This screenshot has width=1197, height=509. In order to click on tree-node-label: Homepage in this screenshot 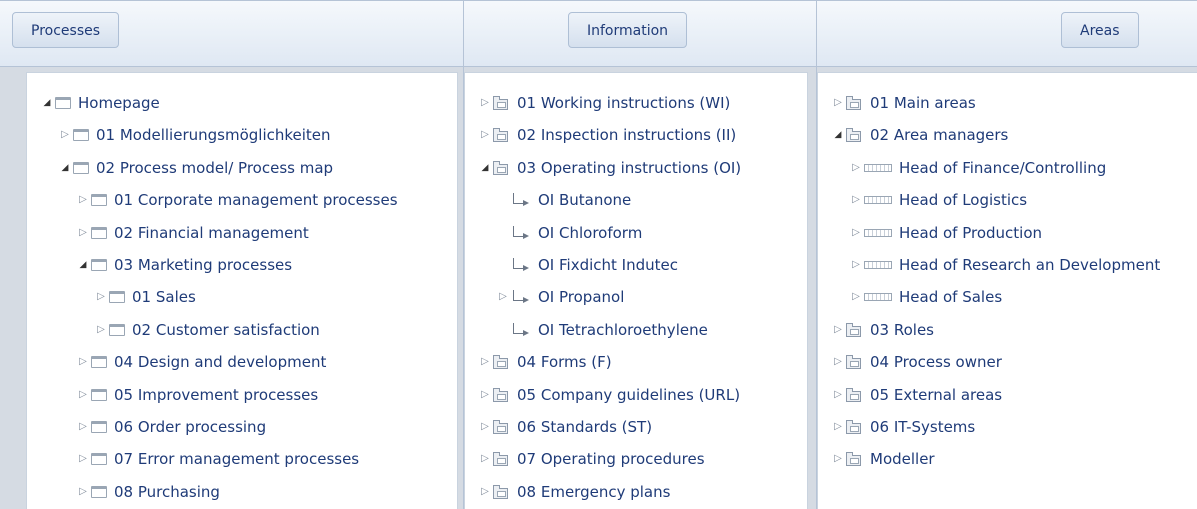, I will do `click(119, 103)`.